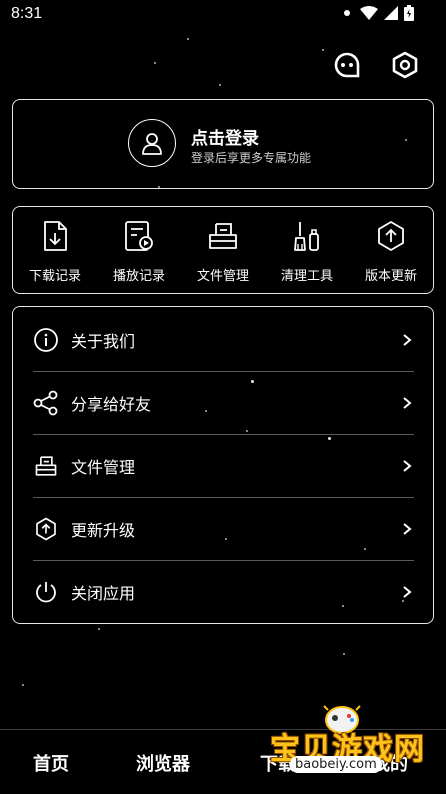 The image size is (446, 794). I want to click on battery-icon, so click(409, 13).